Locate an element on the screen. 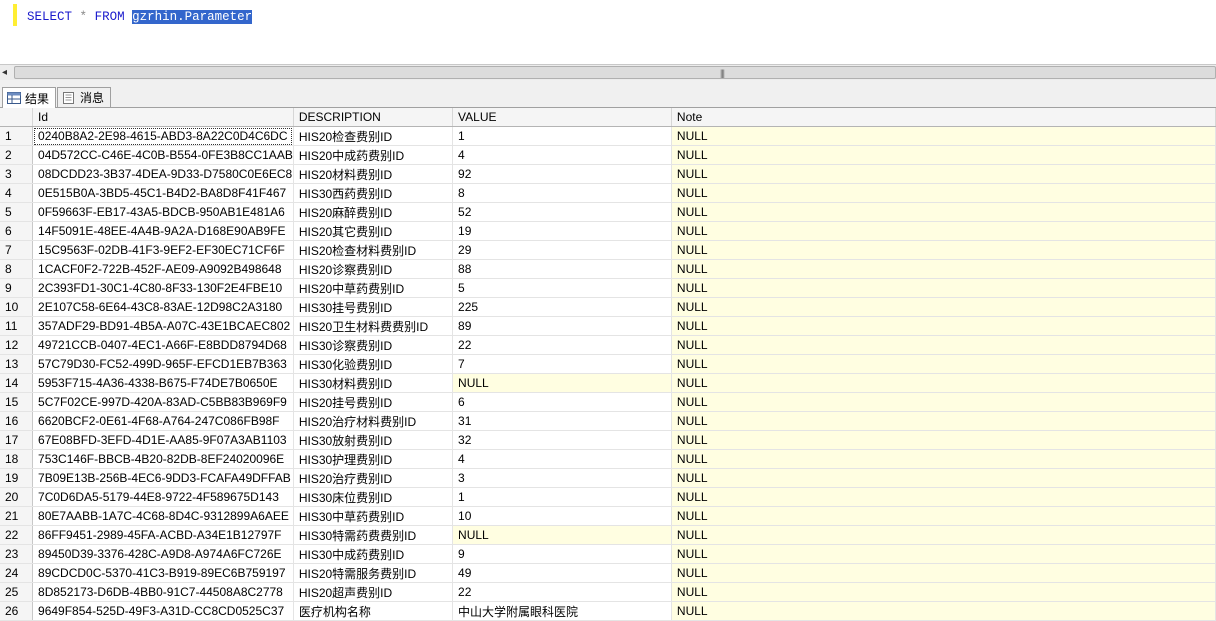  cell-description: HIS30中草药费别ID is located at coordinates (373, 516).